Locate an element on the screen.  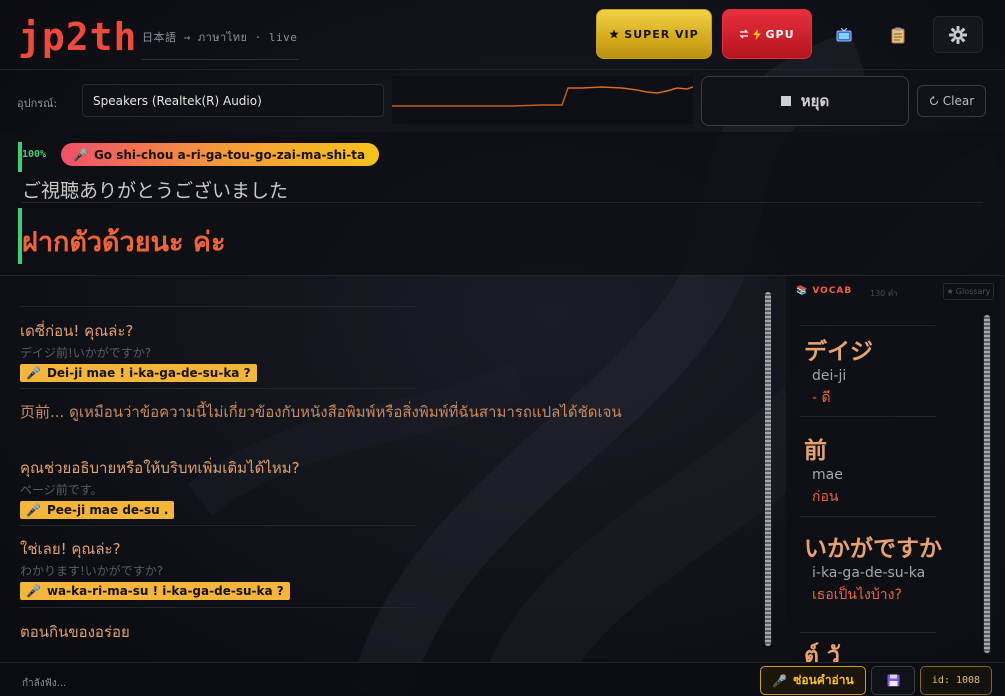
history-japanese: わかります!いかがですか? is located at coordinates (92, 571).